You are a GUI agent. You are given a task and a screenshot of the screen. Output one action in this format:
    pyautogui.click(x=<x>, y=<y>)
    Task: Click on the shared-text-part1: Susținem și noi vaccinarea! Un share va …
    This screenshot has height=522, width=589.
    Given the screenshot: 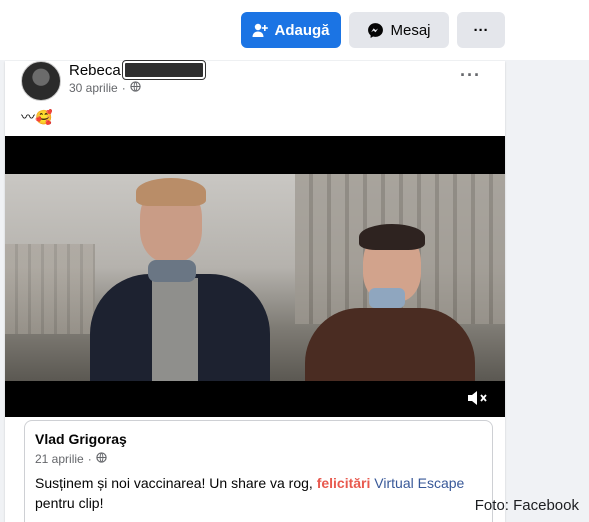 What is the action you would take?
    pyautogui.click(x=176, y=483)
    